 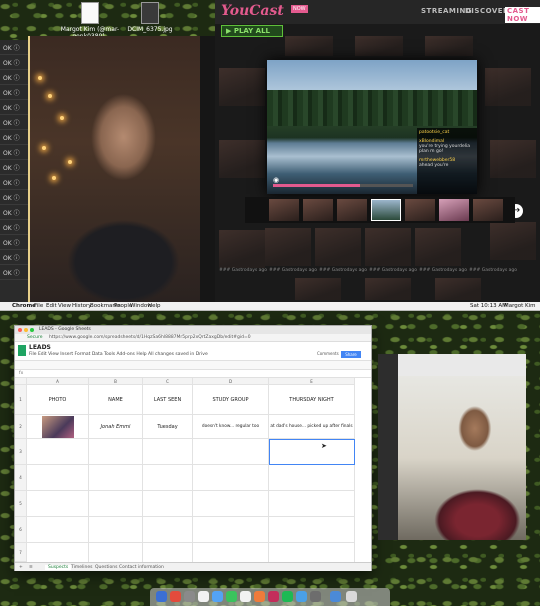 I want to click on sheet-tab-questions: Questions, so click(x=106, y=567).